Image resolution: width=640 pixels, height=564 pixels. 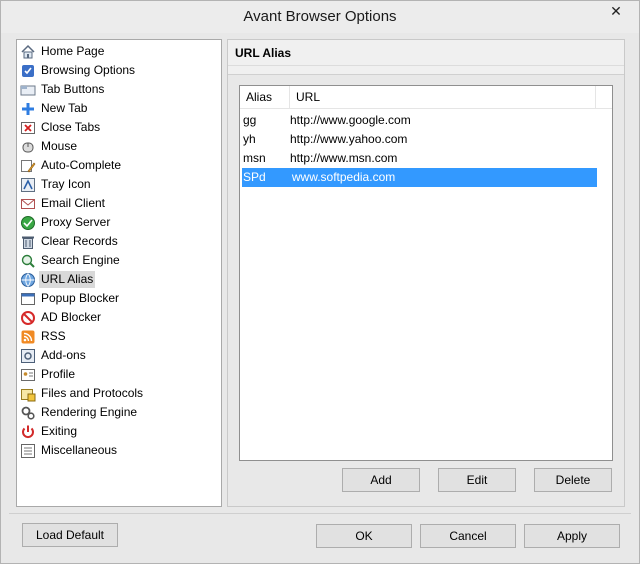 What do you see at coordinates (343, 177) in the screenshot?
I see `url-cell: www.softpedia.com` at bounding box center [343, 177].